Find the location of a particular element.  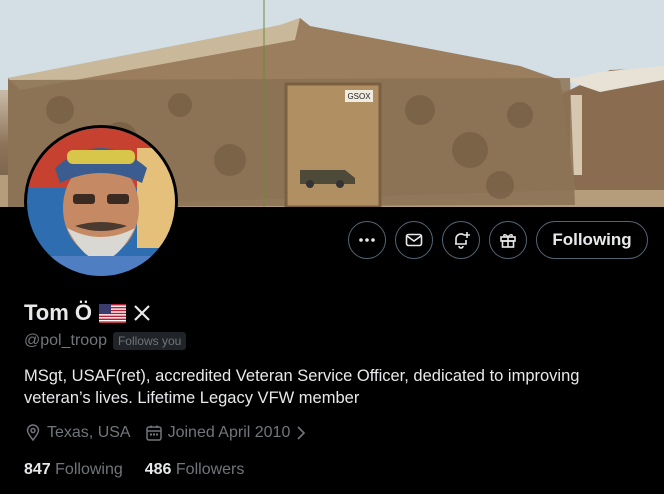

notifications-button is located at coordinates (461, 240).